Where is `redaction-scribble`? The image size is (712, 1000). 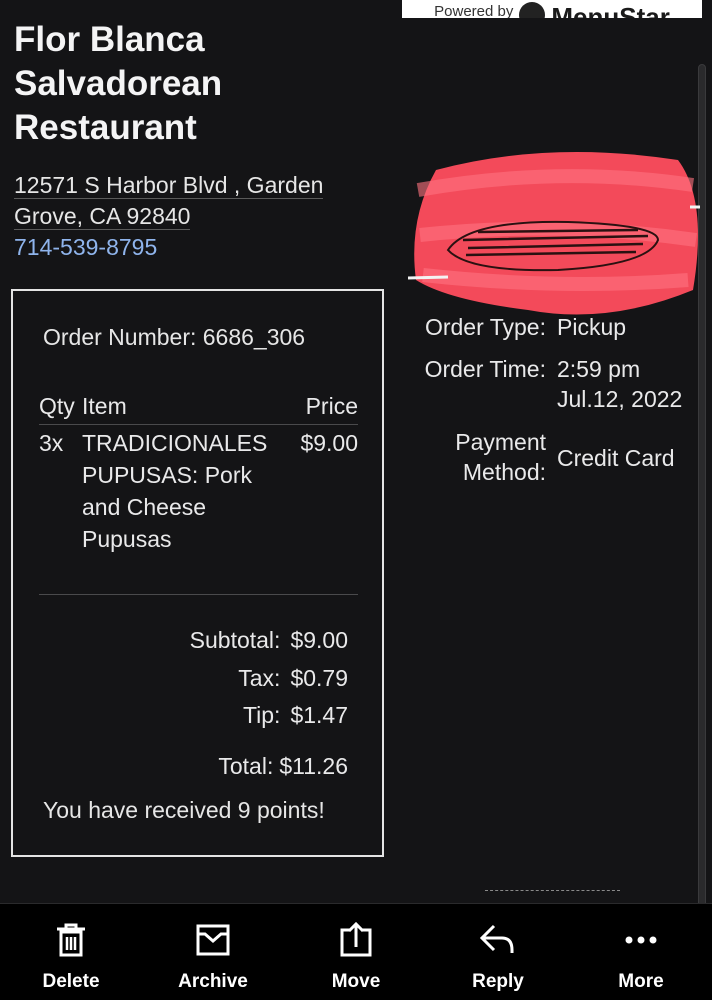 redaction-scribble is located at coordinates (554, 233).